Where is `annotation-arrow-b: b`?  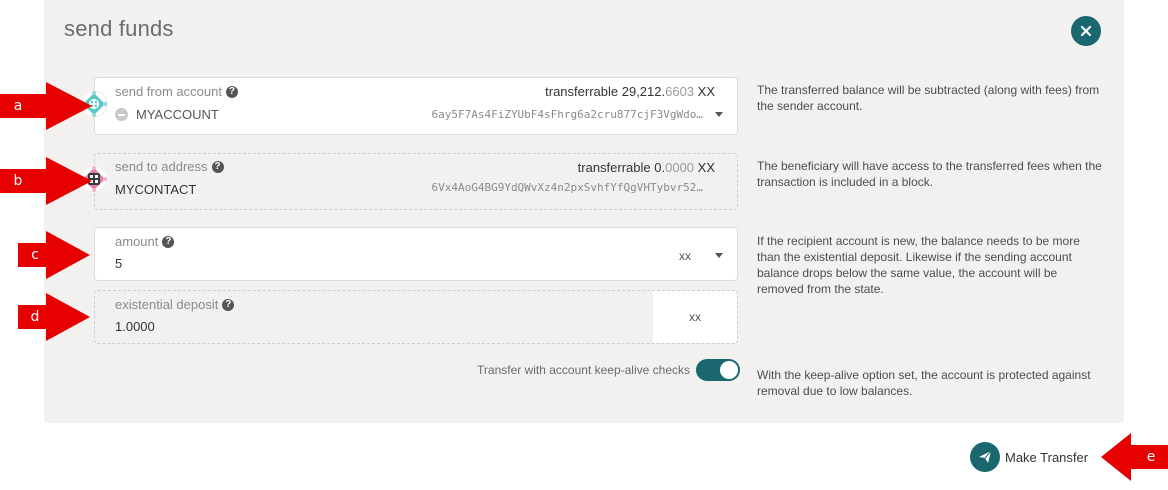 annotation-arrow-b: b is located at coordinates (46, 181).